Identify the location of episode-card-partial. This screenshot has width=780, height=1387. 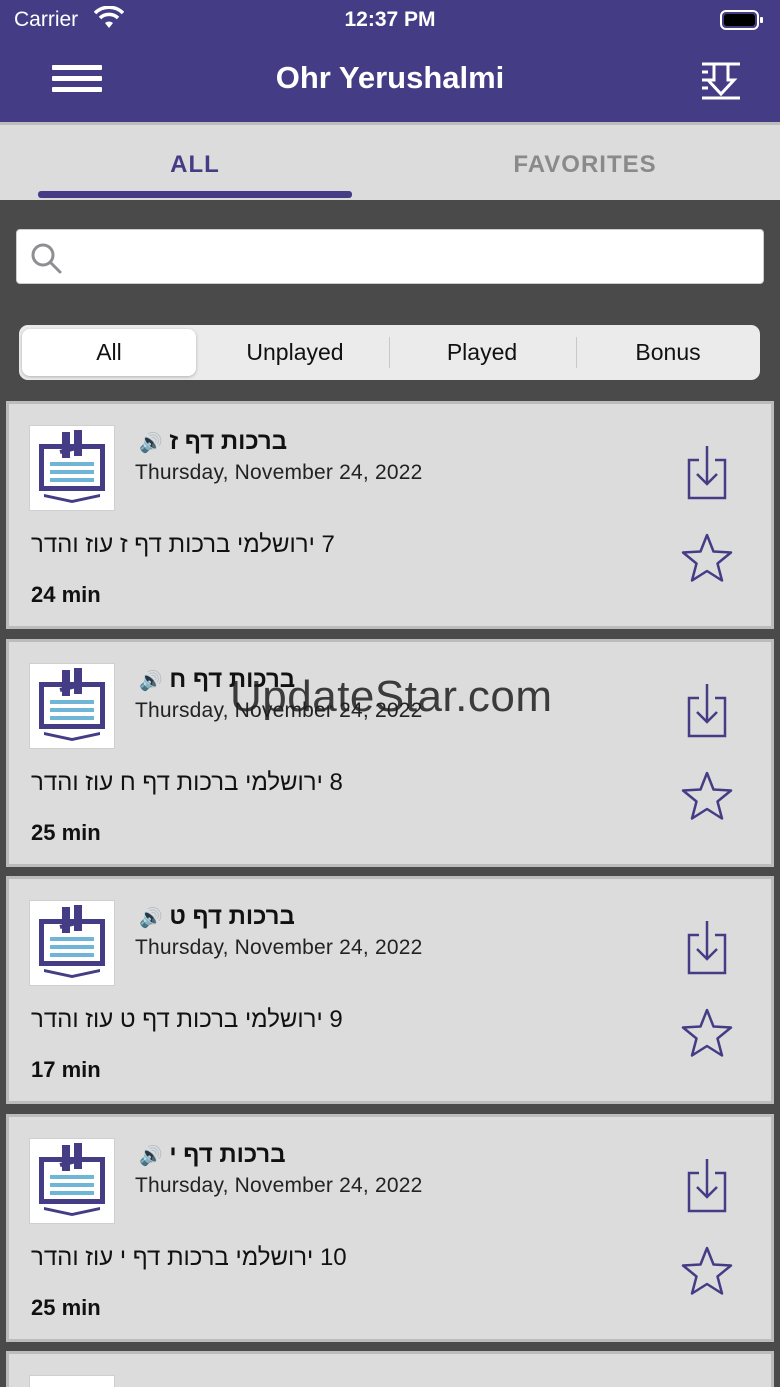
(390, 1369).